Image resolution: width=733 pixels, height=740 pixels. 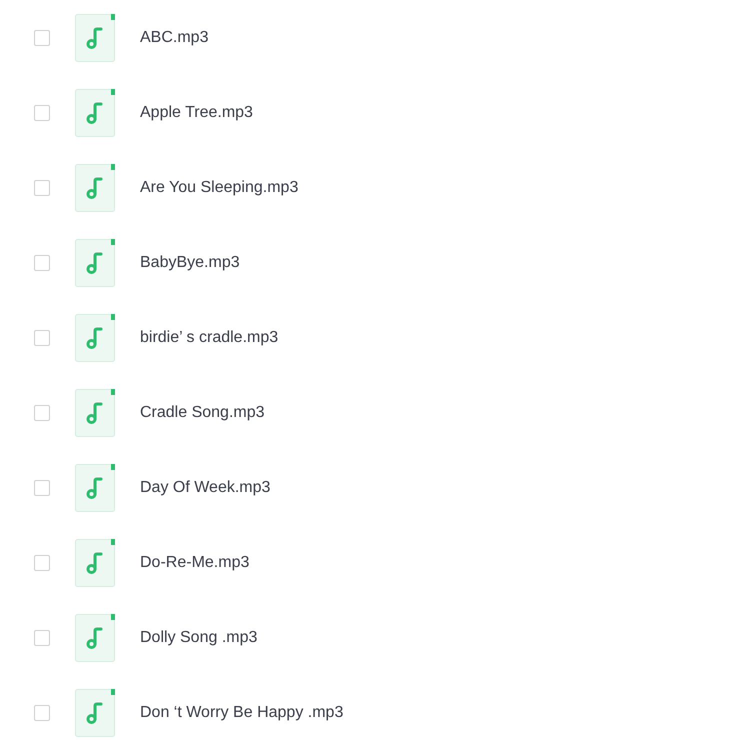 What do you see at coordinates (190, 263) in the screenshot?
I see `file-name: BabyBye.mp3` at bounding box center [190, 263].